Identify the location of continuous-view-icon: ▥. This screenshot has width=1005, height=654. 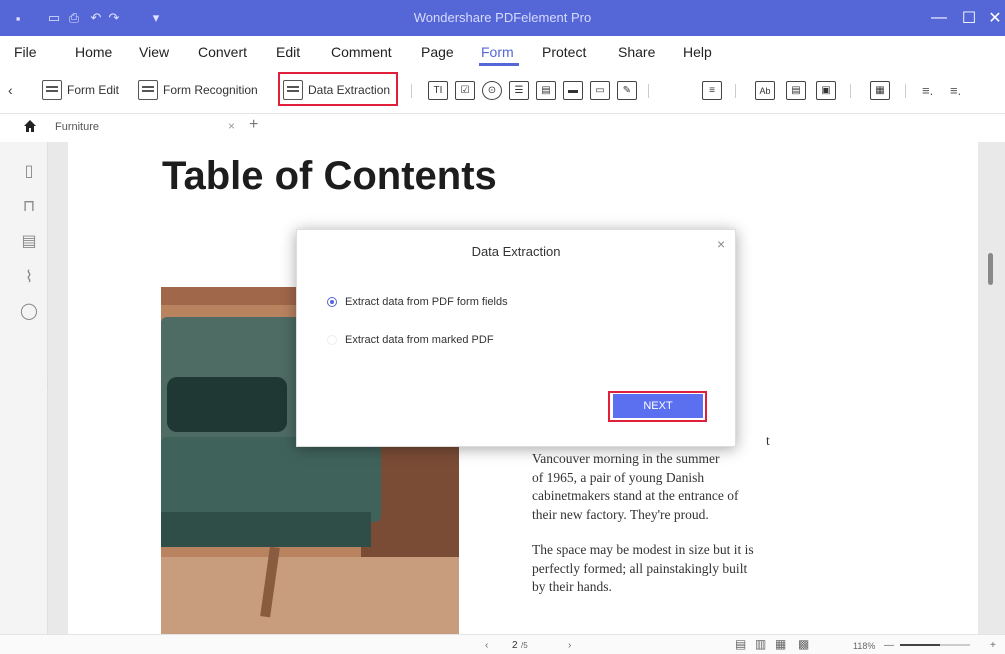
(760, 644).